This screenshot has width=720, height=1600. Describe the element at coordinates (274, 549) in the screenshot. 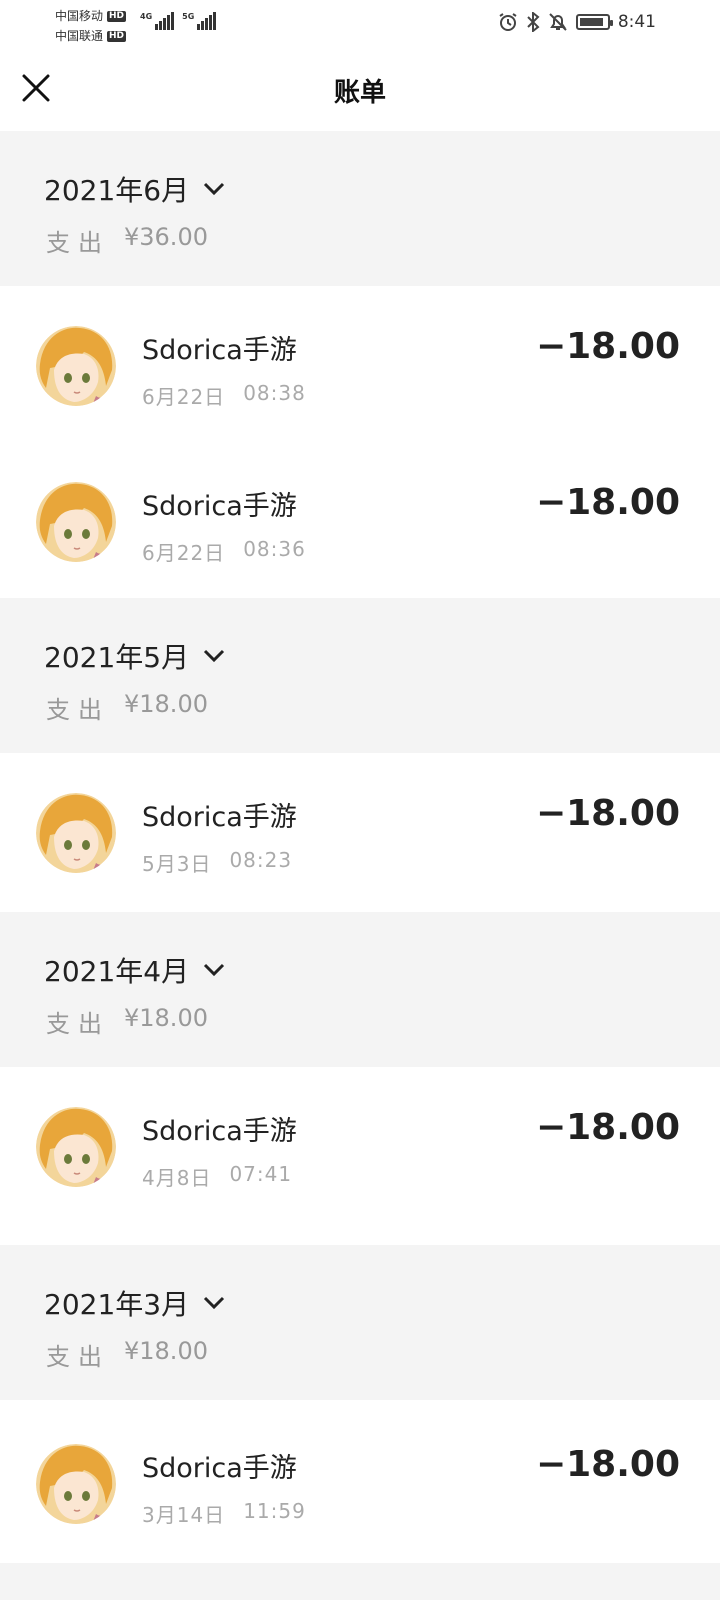

I see `transaction-time: 08:36` at that location.